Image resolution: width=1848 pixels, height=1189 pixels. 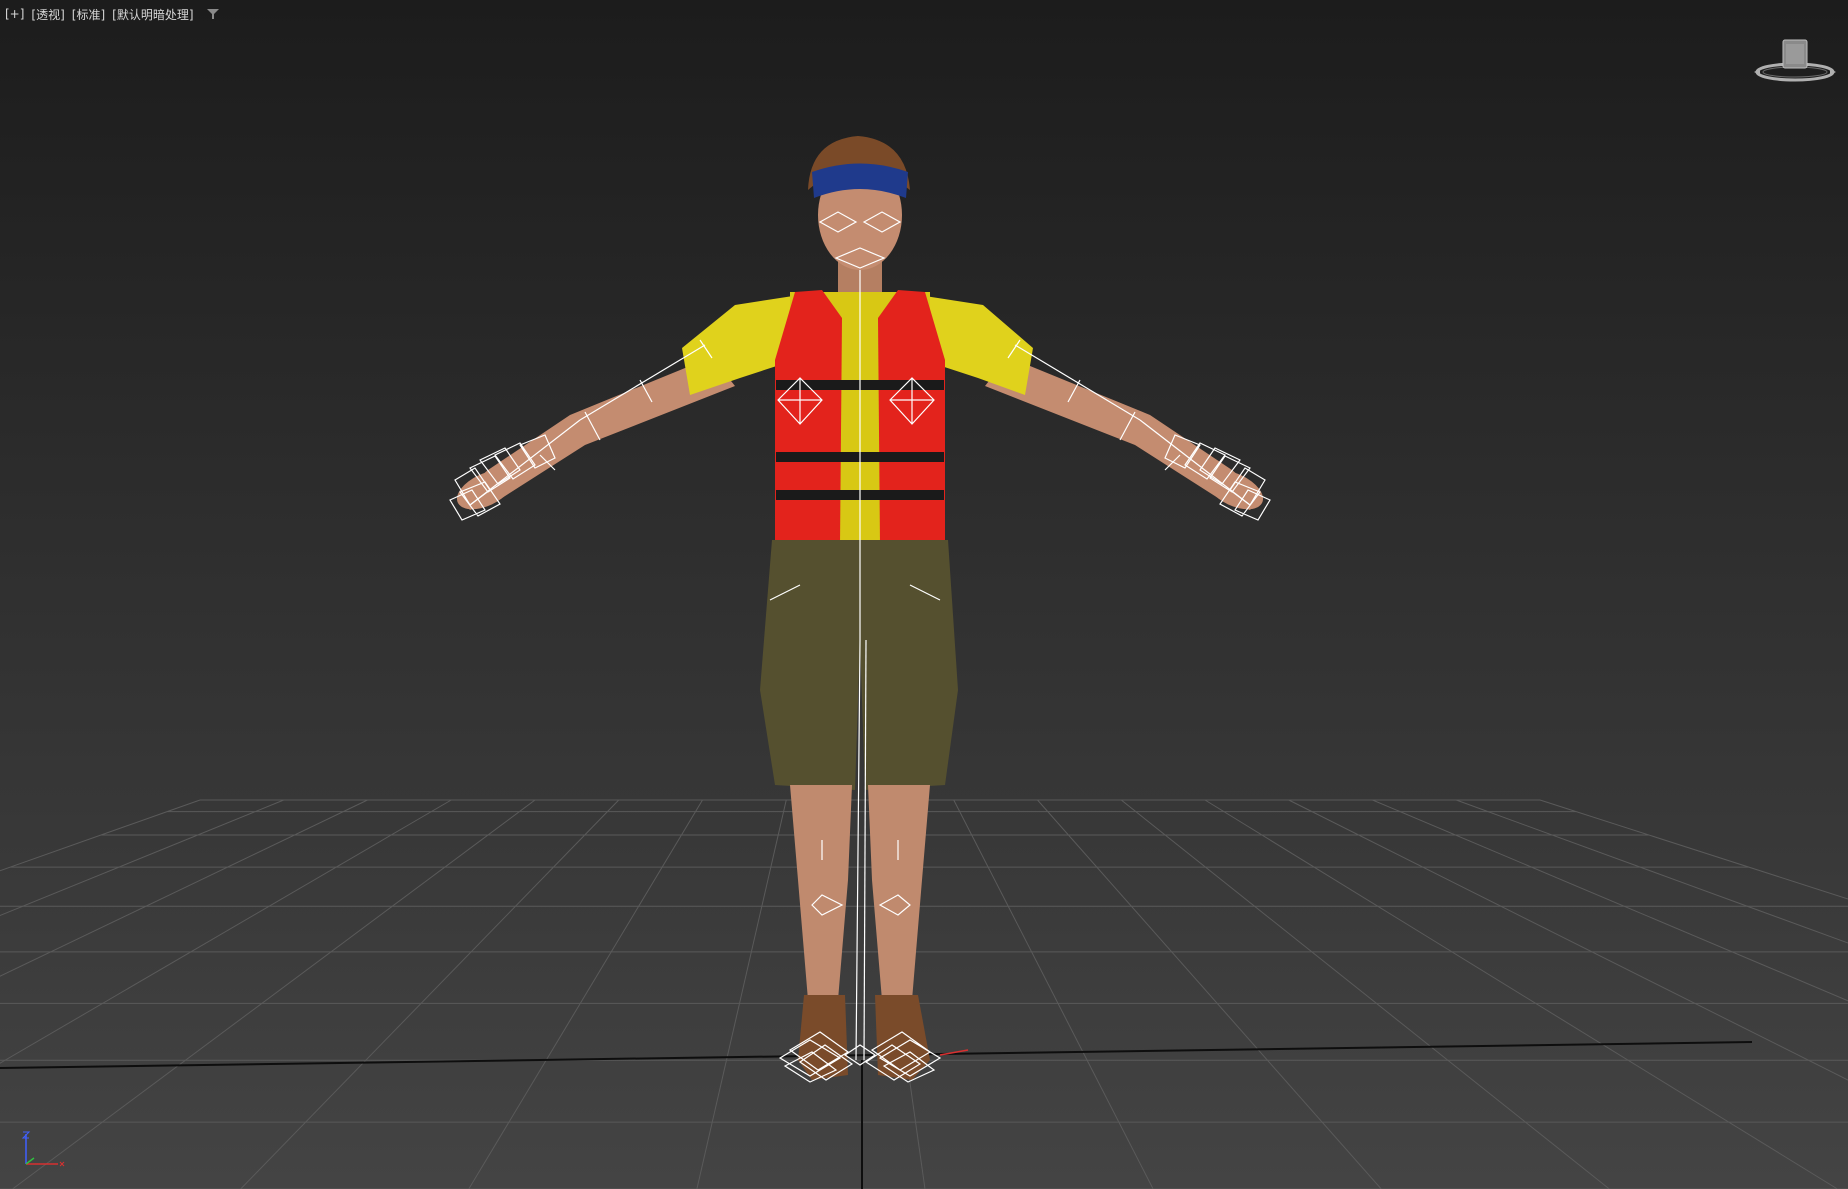 I want to click on right-leg, so click(x=899, y=892).